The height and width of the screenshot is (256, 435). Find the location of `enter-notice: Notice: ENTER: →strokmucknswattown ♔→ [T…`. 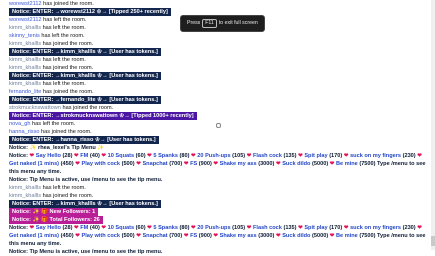

enter-notice: Notice: ENTER: →strokmucknswattown ♔→ [T… is located at coordinates (219, 116).